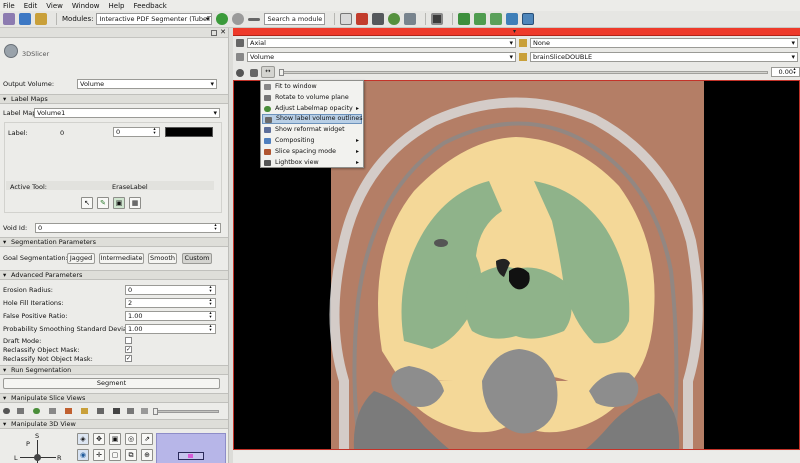 The image size is (800, 463). I want to click on home-icon, so click(346, 19).